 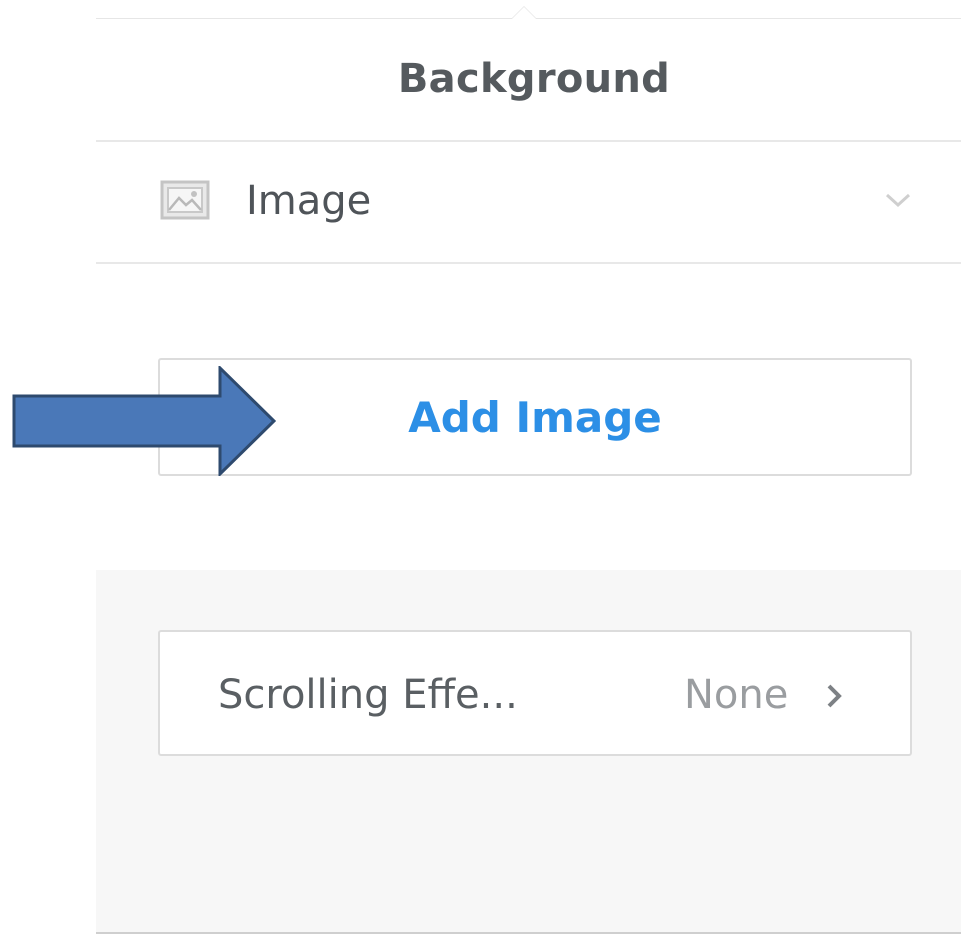 I want to click on scrolling-effect-selector: Scrolling Effe... None, so click(x=535, y=693).